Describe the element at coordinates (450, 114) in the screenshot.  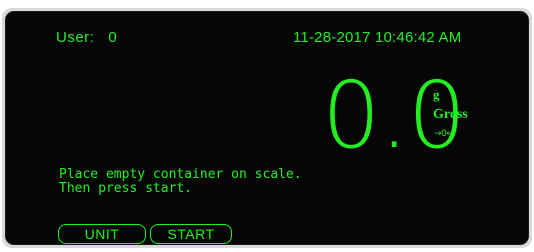
I see `gross-mode-label: Gross` at that location.